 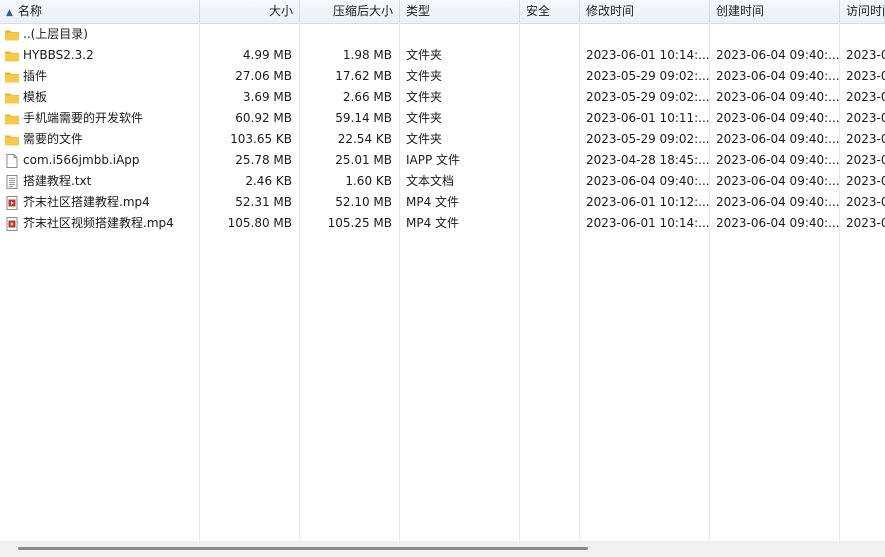 What do you see at coordinates (740, 11) in the screenshot?
I see `column-header-created-label: 创建时间` at bounding box center [740, 11].